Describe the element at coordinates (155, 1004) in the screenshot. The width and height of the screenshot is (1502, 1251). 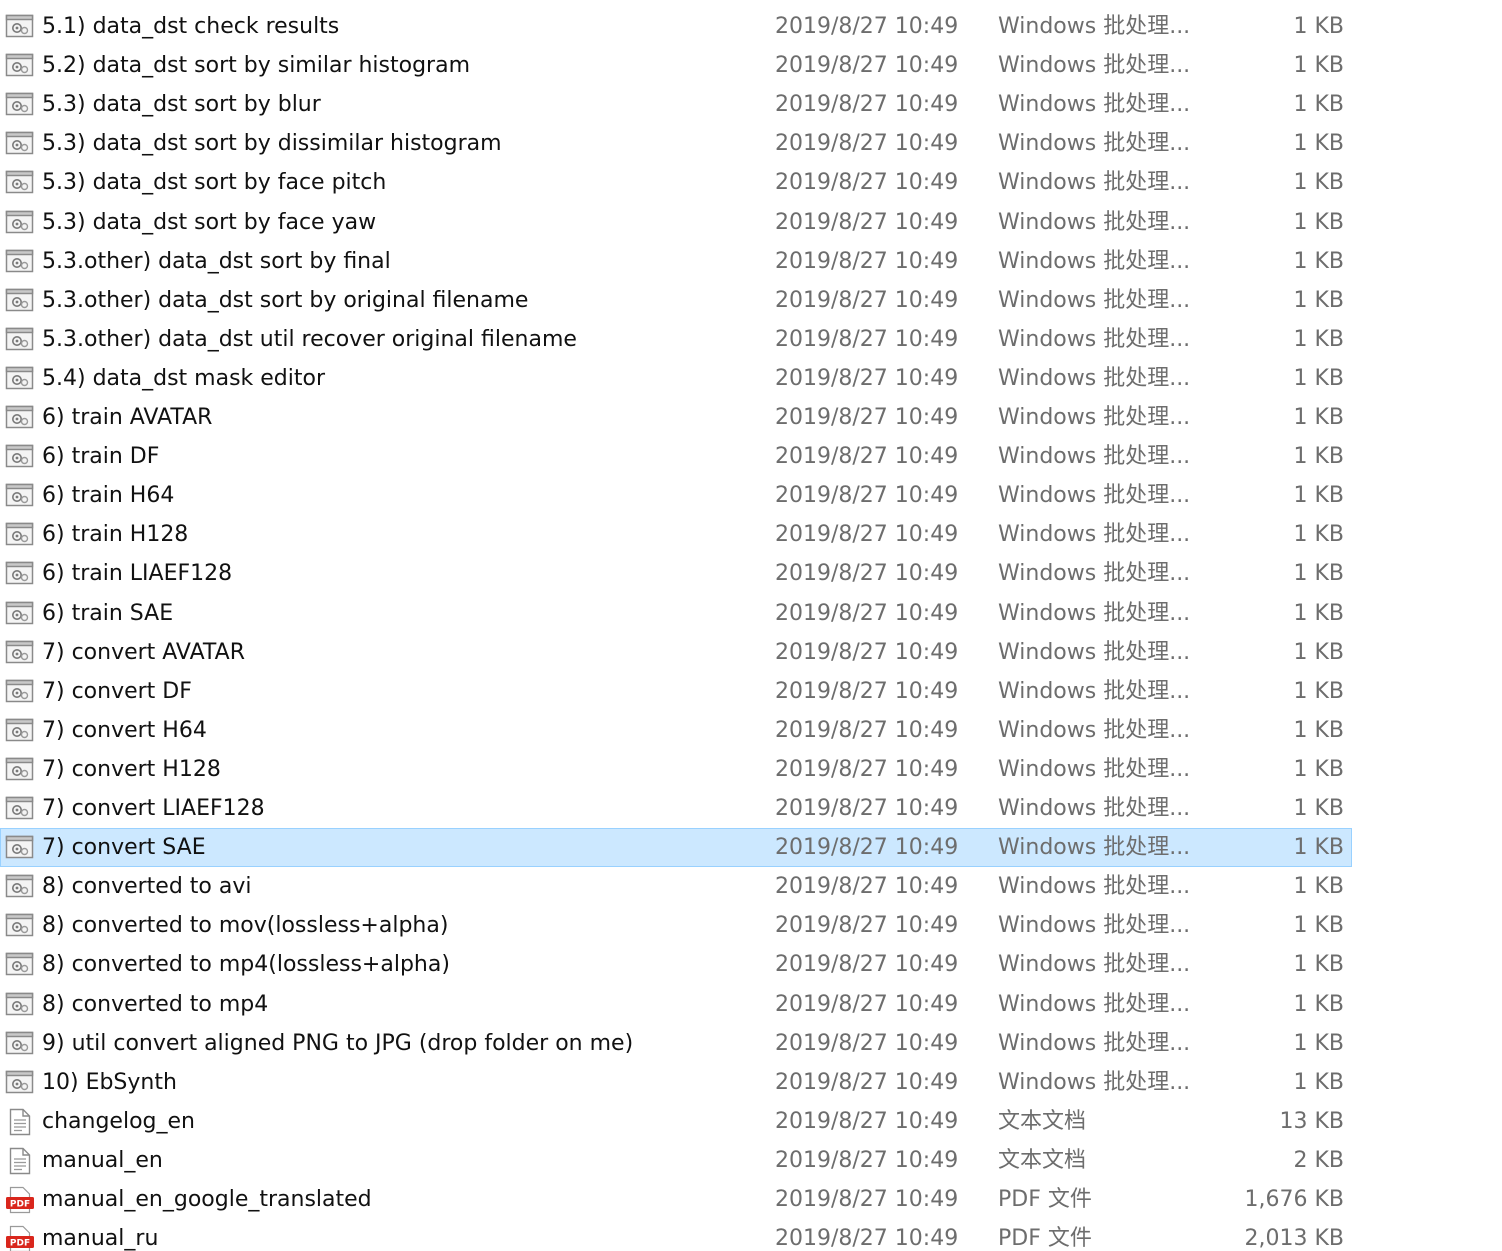
I see `file-name: 8) converted to mp4` at that location.